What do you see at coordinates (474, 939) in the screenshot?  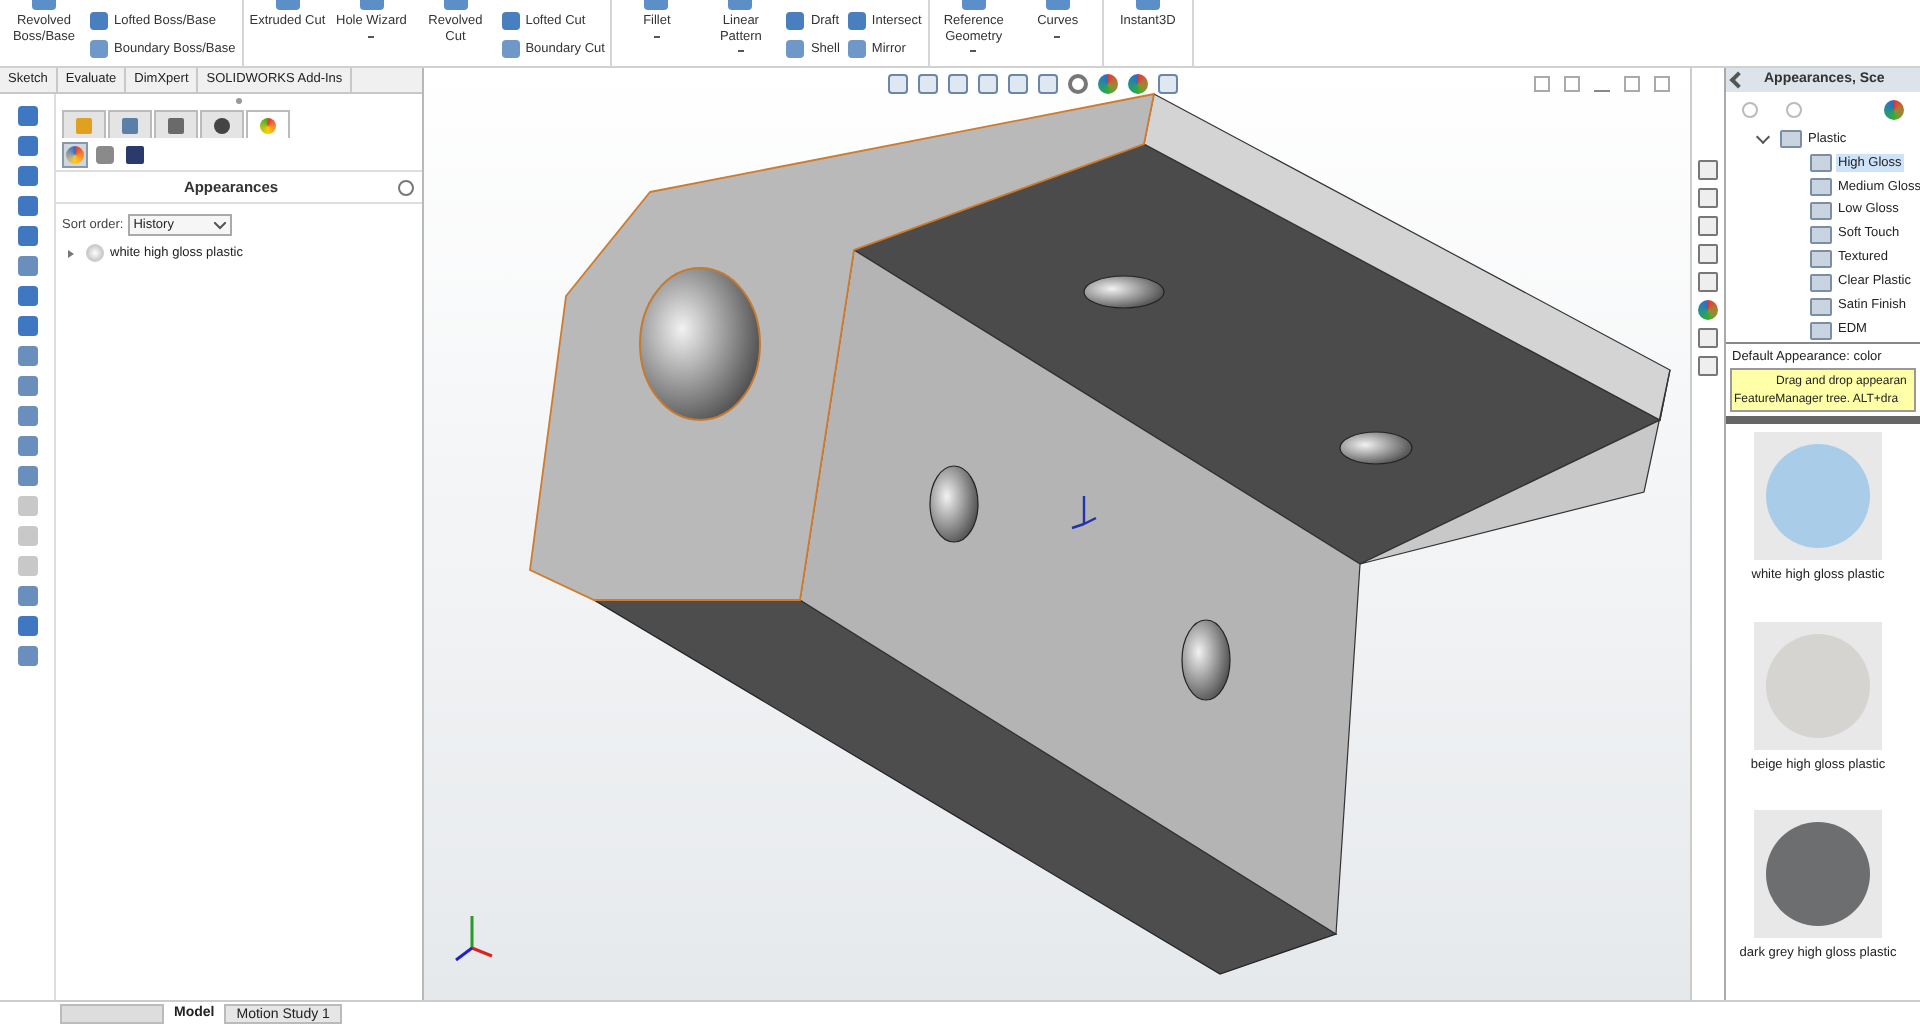 I see `axis-triad-icon` at bounding box center [474, 939].